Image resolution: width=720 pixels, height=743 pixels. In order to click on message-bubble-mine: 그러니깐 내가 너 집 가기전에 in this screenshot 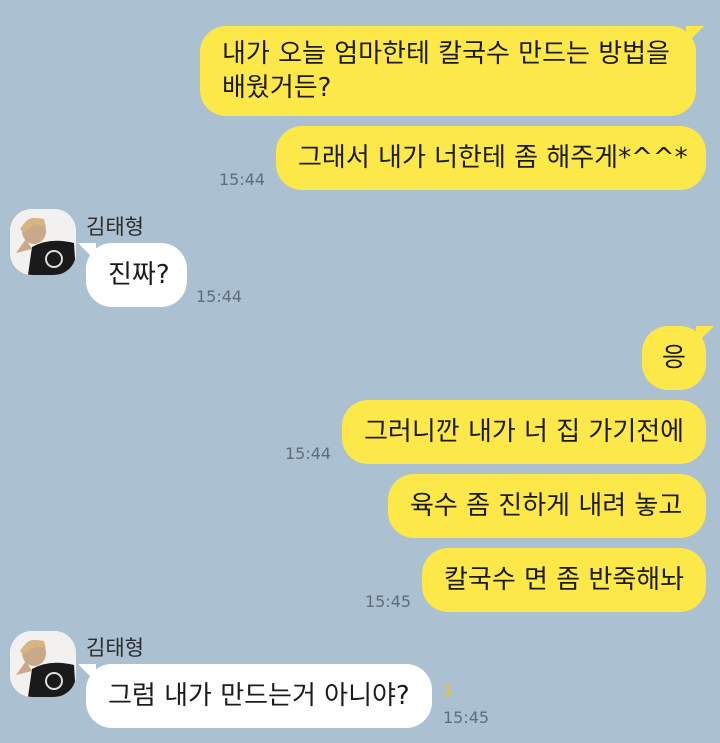, I will do `click(524, 432)`.